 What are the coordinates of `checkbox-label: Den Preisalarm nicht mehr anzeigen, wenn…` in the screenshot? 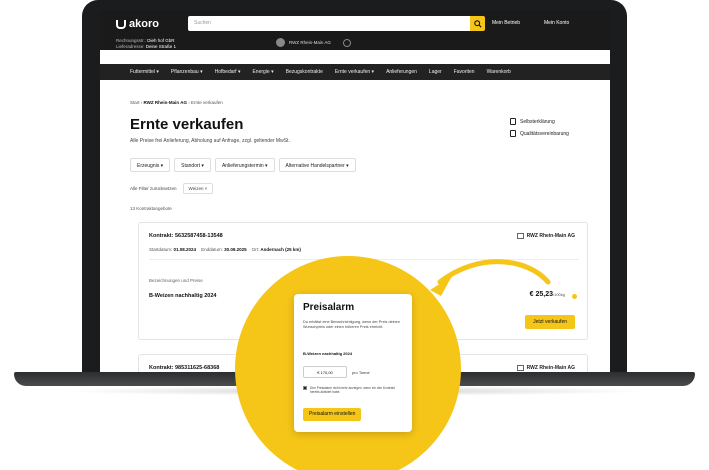 It's located at (352, 390).